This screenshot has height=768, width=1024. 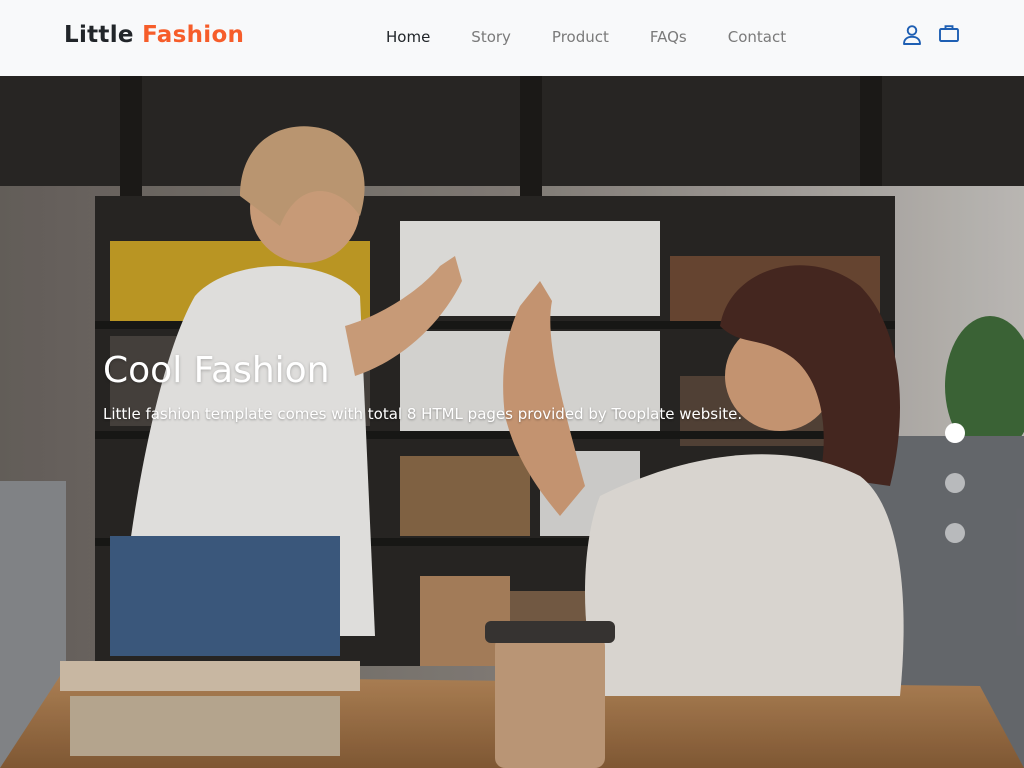 I want to click on main-nav: Home Story Product FAQs Contact, so click(x=606, y=37).